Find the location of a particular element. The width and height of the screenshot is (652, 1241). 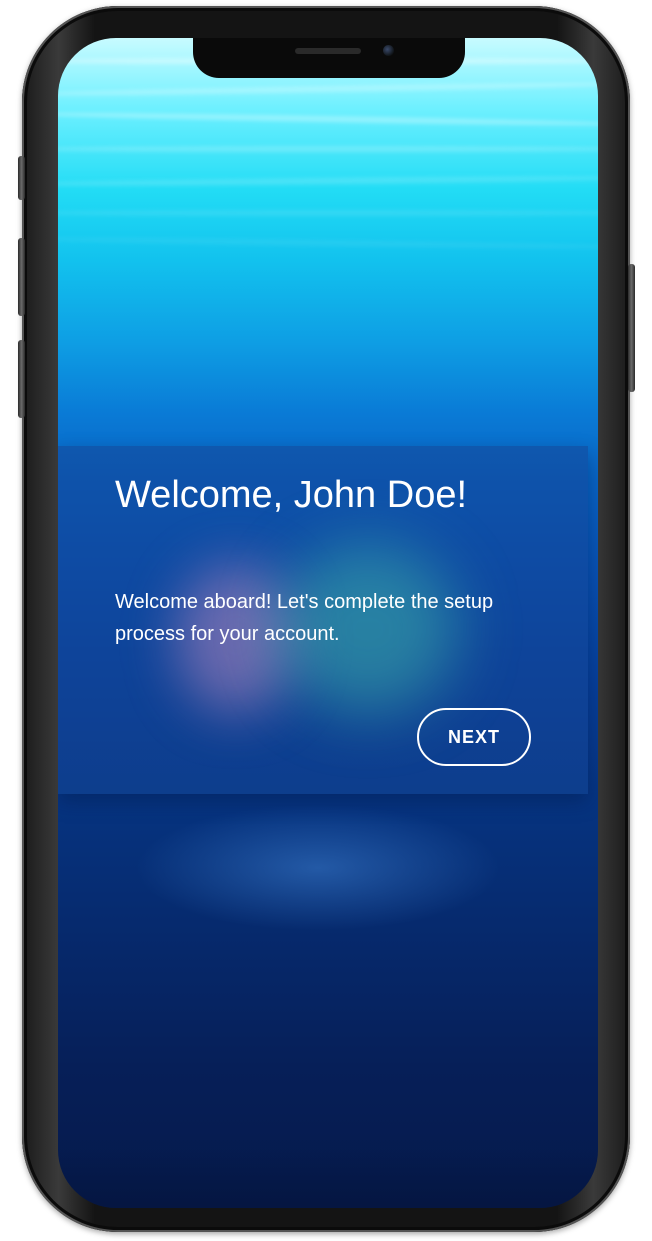

notch is located at coordinates (329, 58).